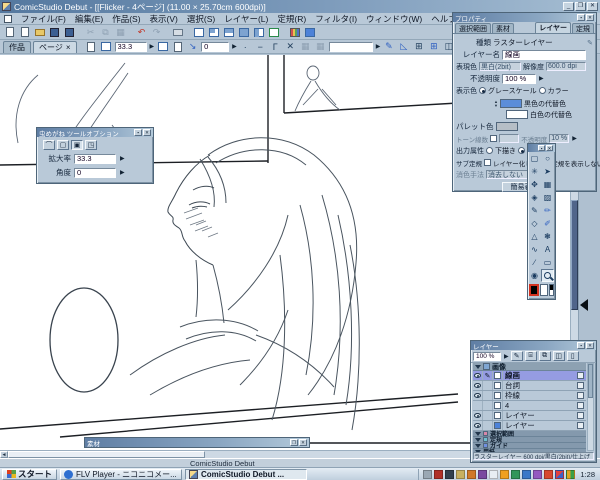 This screenshot has width=600, height=480. Describe the element at coordinates (198, 32) in the screenshot. I see `view-single-icon` at that location.